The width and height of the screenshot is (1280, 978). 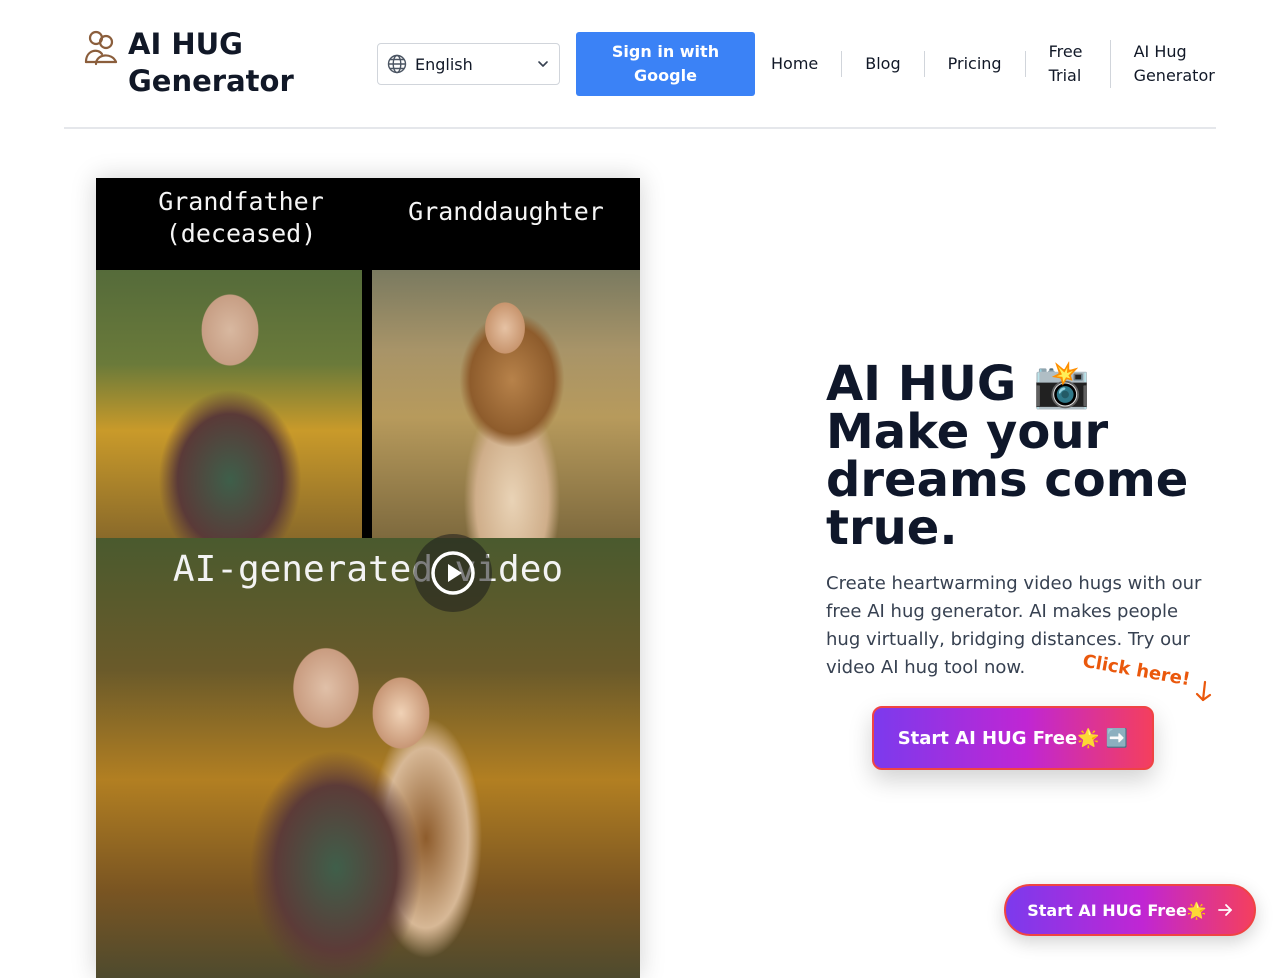 I want to click on hero-title: AI HUG 📸 Make your dreams come true., so click(x=1026, y=456).